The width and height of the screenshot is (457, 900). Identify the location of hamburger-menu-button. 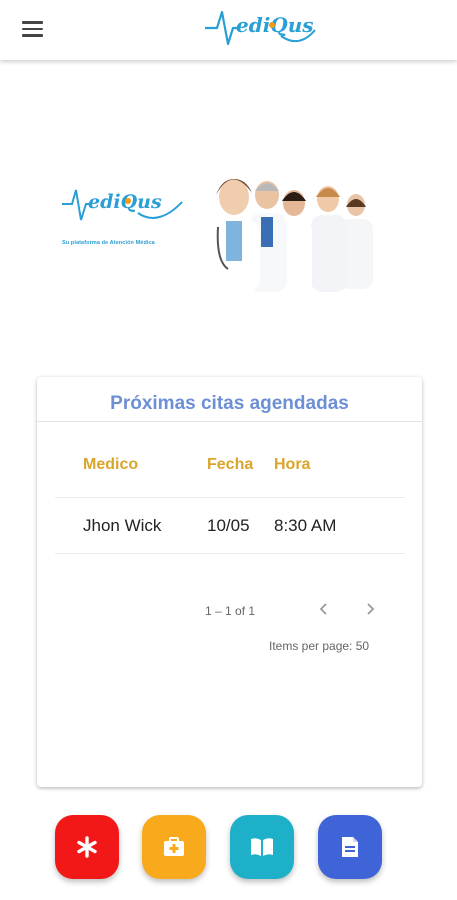
(32, 29).